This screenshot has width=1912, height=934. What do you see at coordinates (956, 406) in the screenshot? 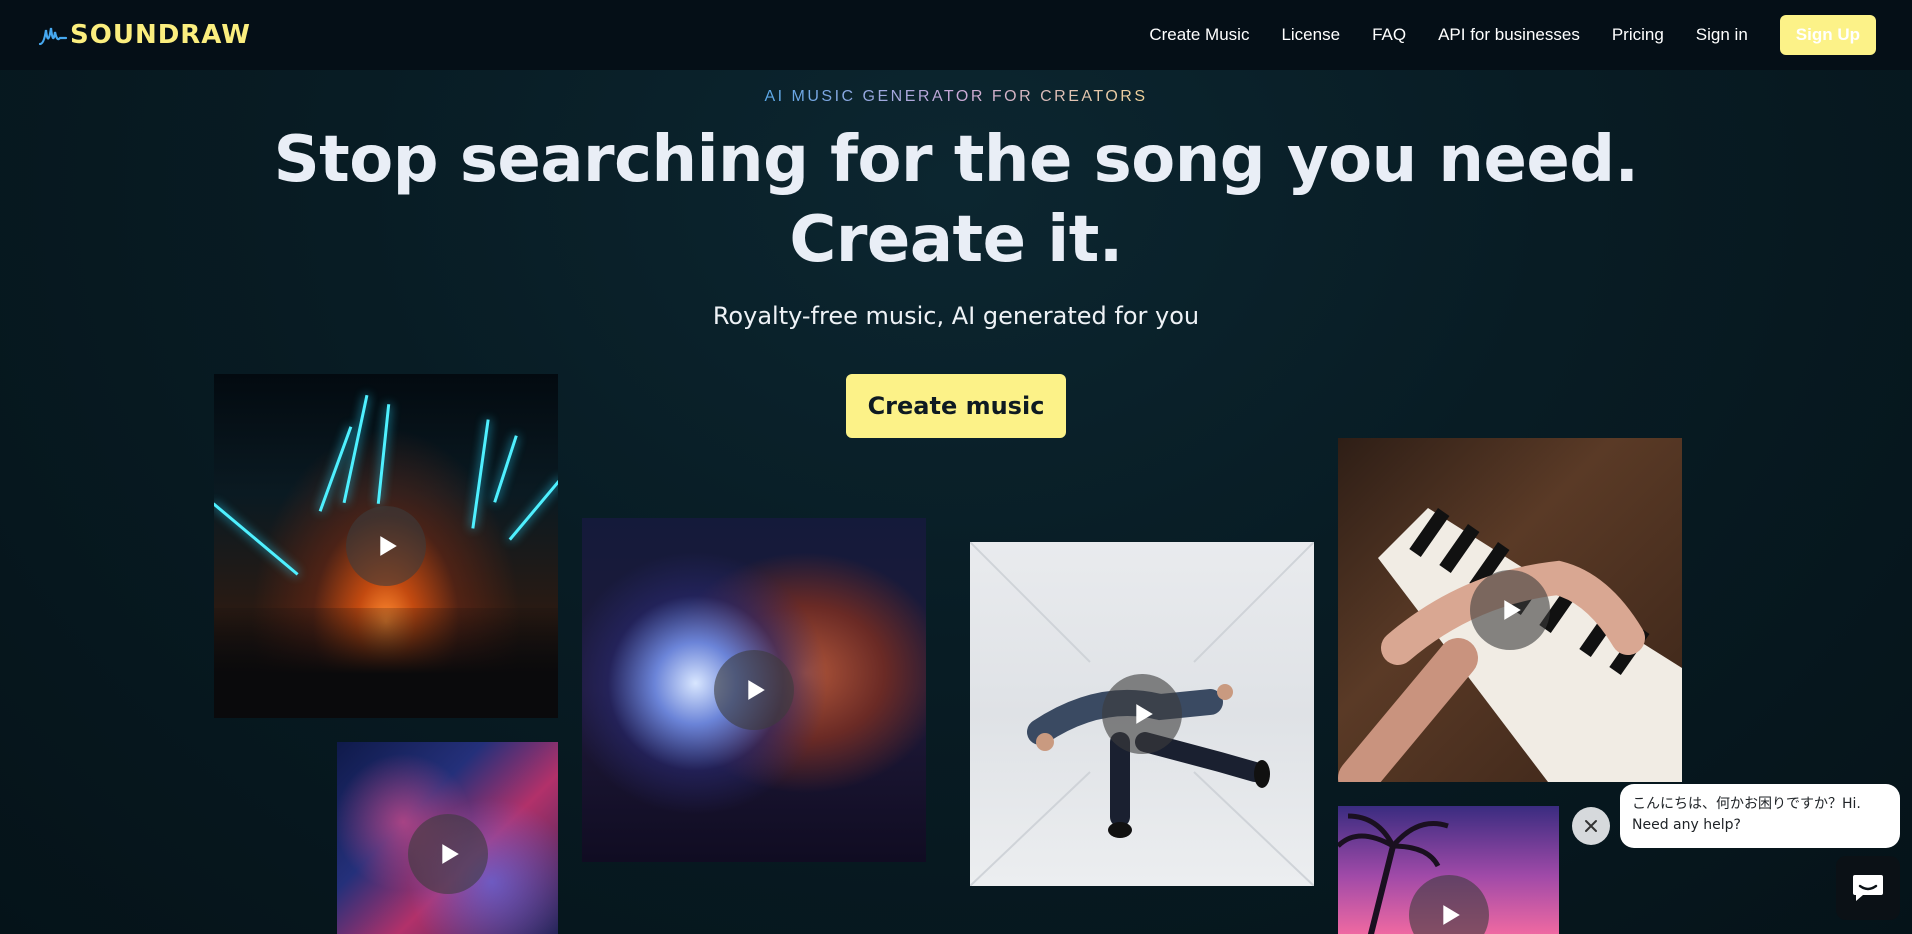
I see `create-music-button: Create music` at bounding box center [956, 406].